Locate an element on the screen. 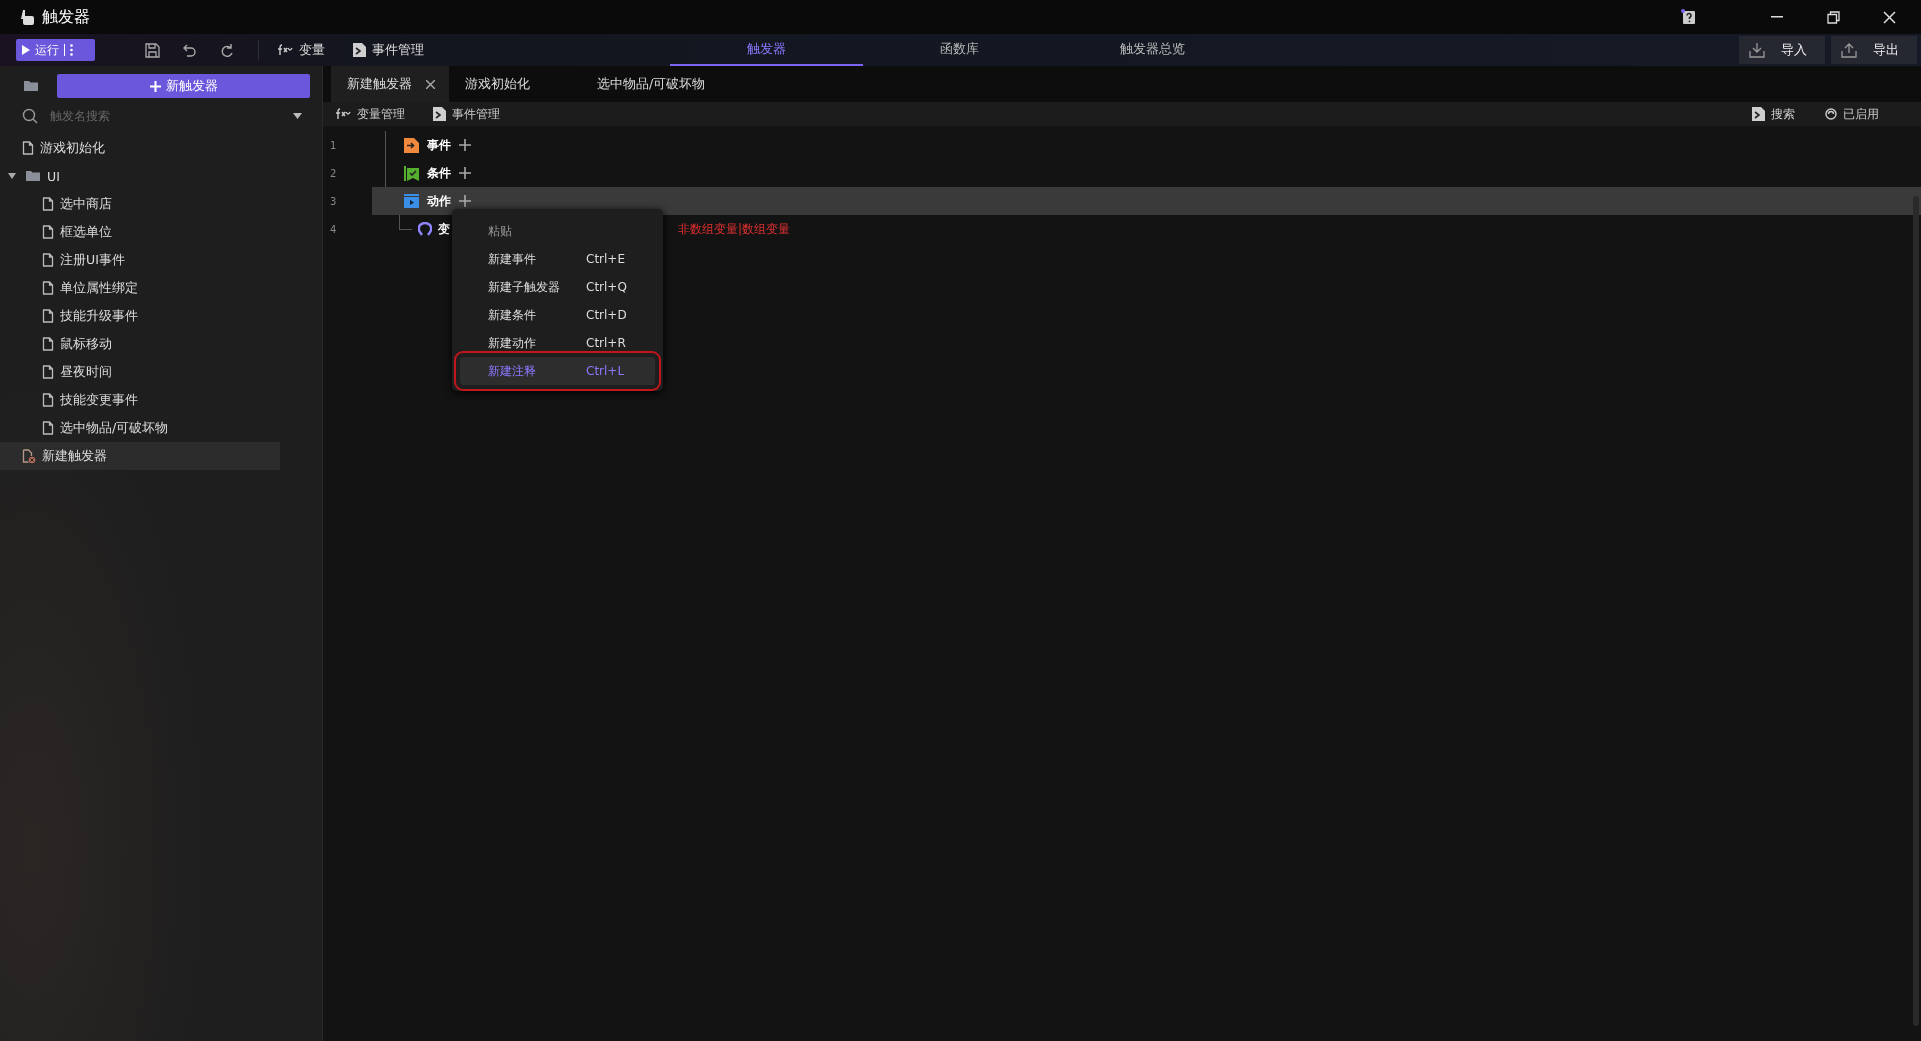 The height and width of the screenshot is (1041, 1921). tree-item: 昼夜时间 is located at coordinates (140, 372).